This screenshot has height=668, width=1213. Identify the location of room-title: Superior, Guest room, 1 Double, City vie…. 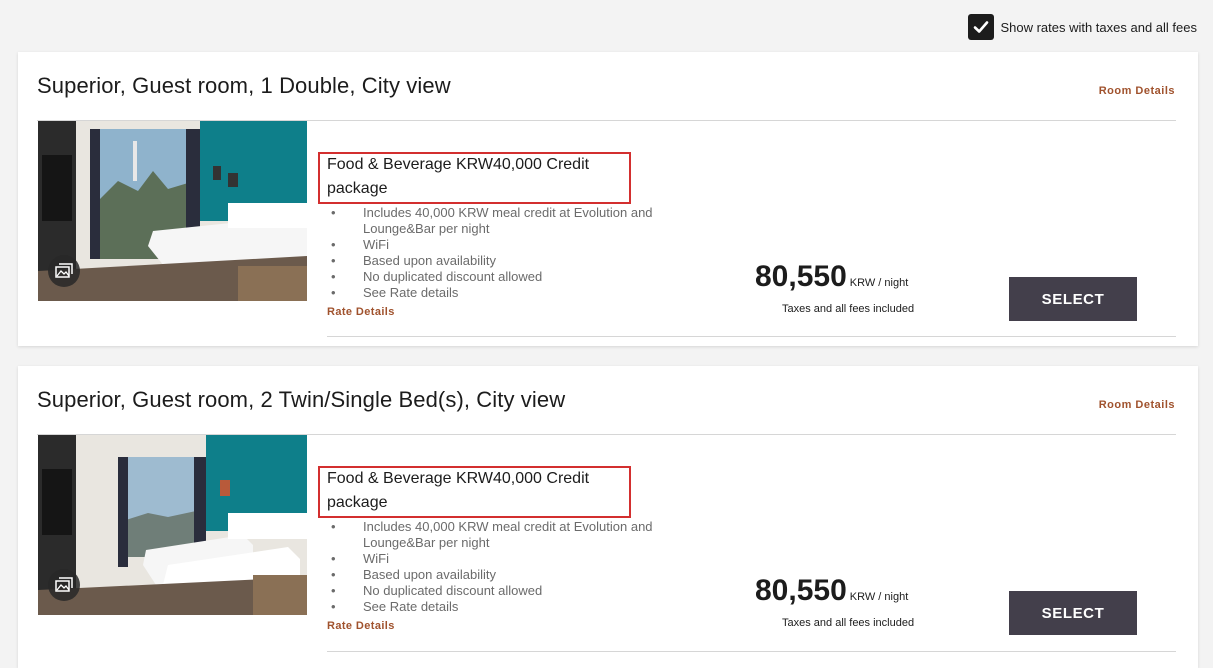
(244, 85).